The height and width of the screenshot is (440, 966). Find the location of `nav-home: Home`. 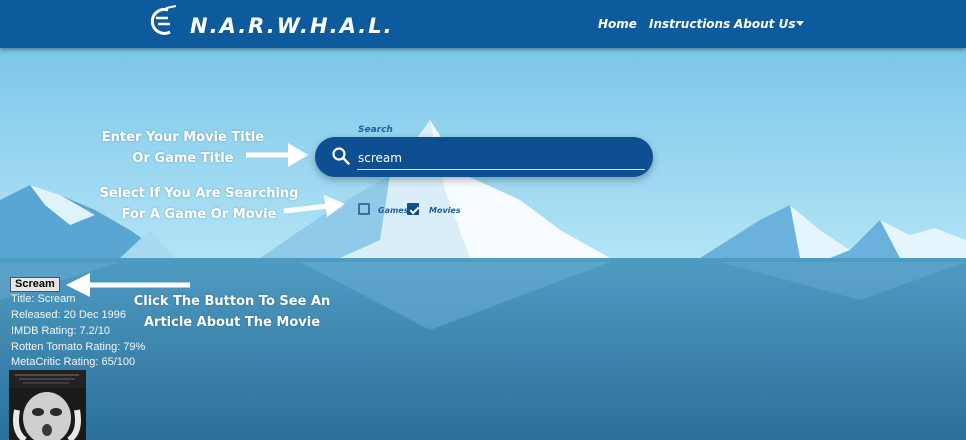

nav-home: Home is located at coordinates (617, 24).